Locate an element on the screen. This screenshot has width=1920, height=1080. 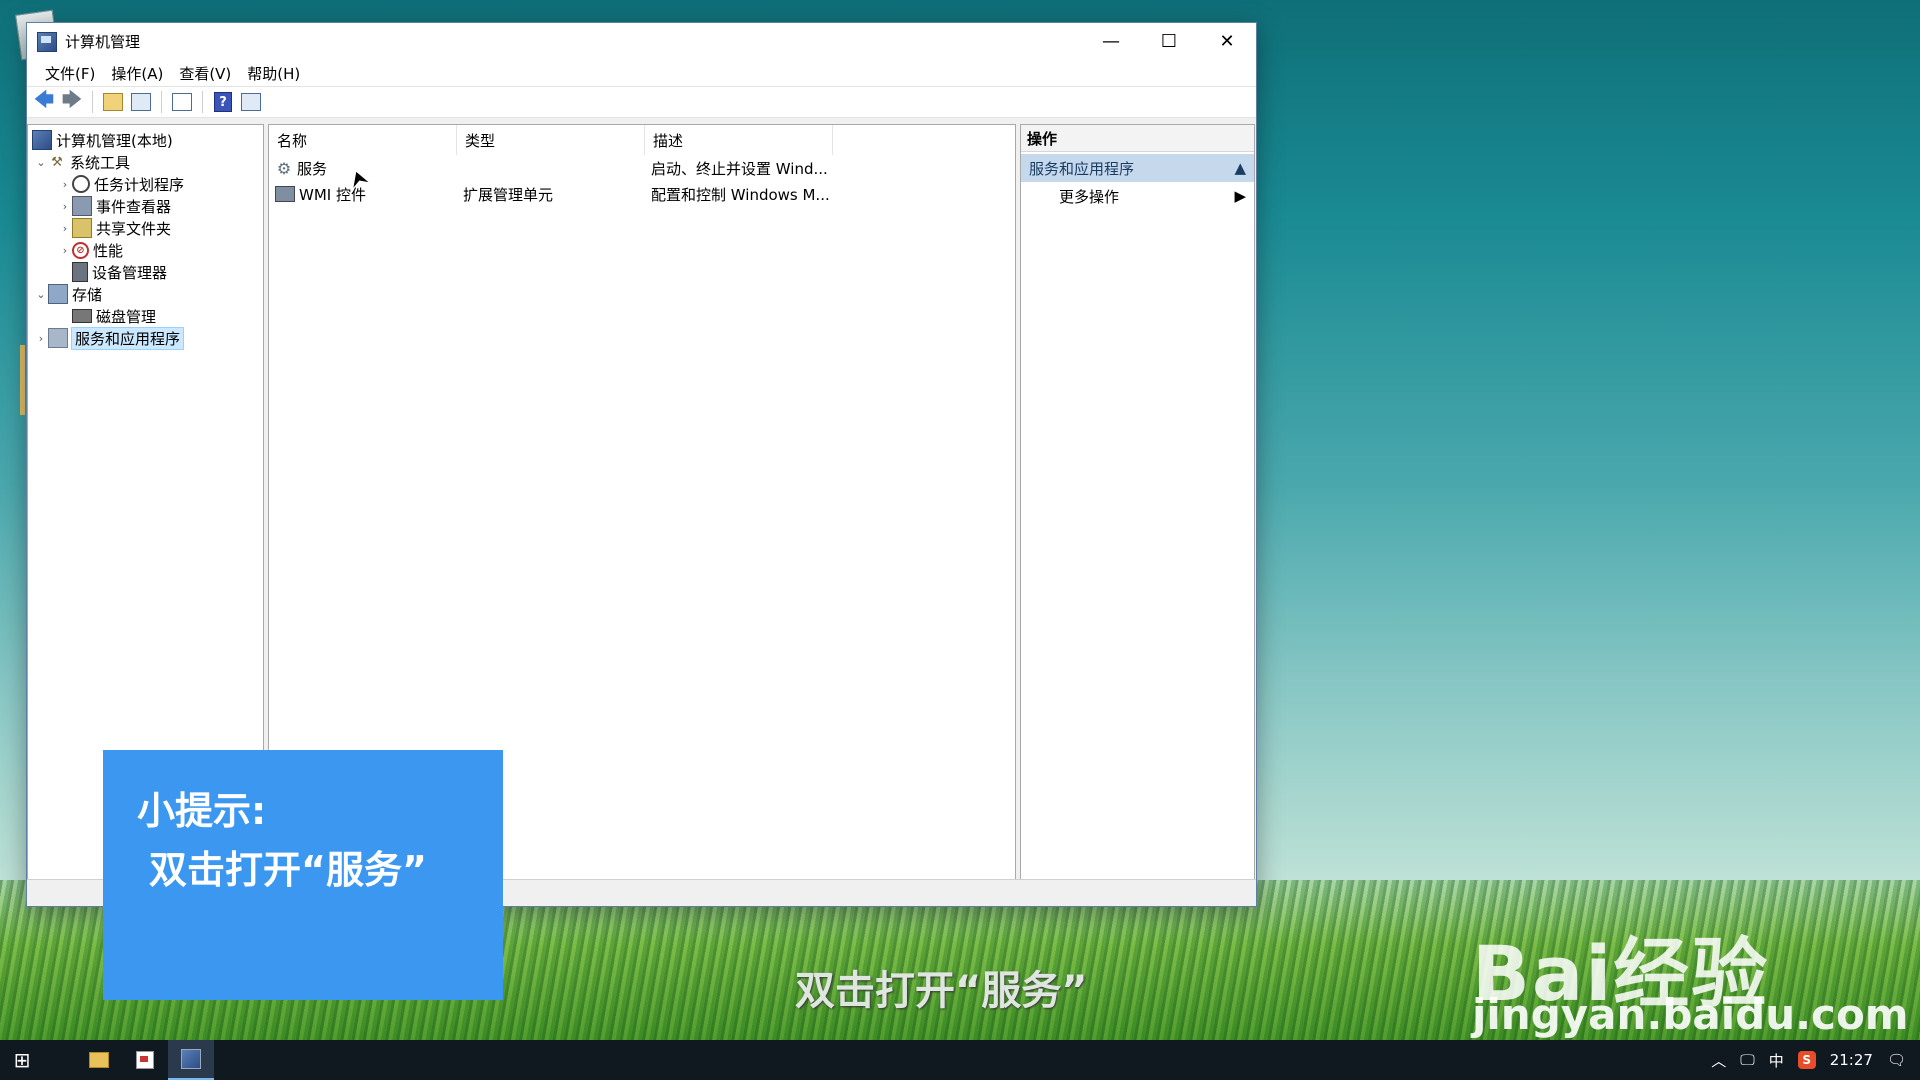
back-arrow-icon: 🡄 is located at coordinates (44, 99).